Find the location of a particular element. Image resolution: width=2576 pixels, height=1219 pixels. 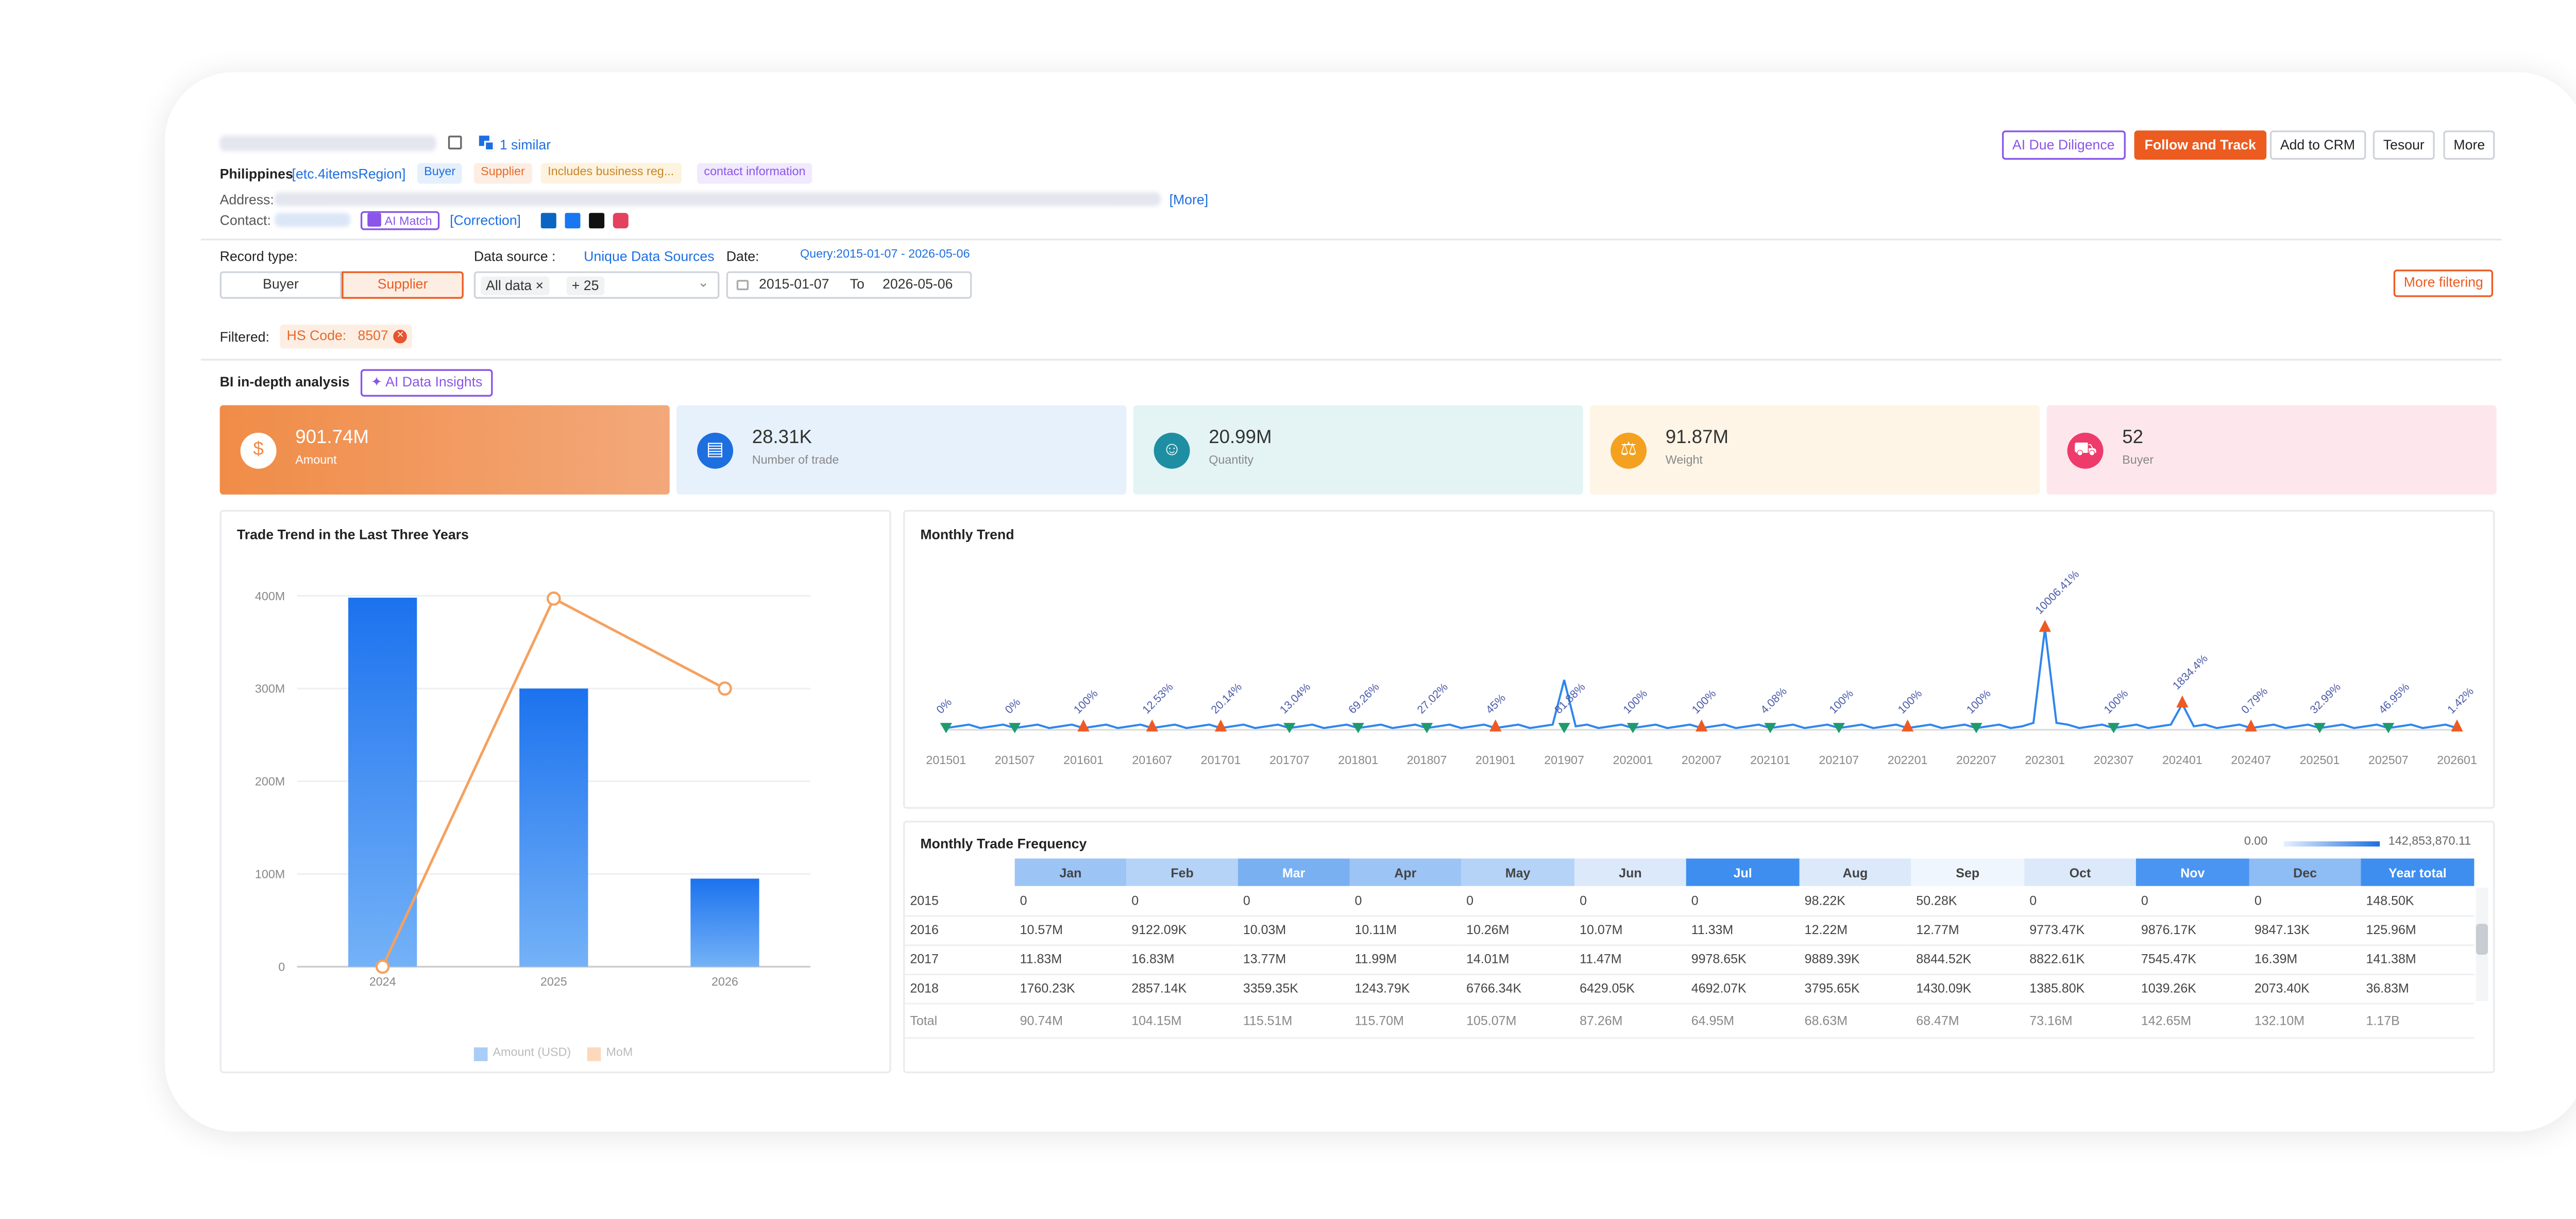

calendar-icon is located at coordinates (742, 285).